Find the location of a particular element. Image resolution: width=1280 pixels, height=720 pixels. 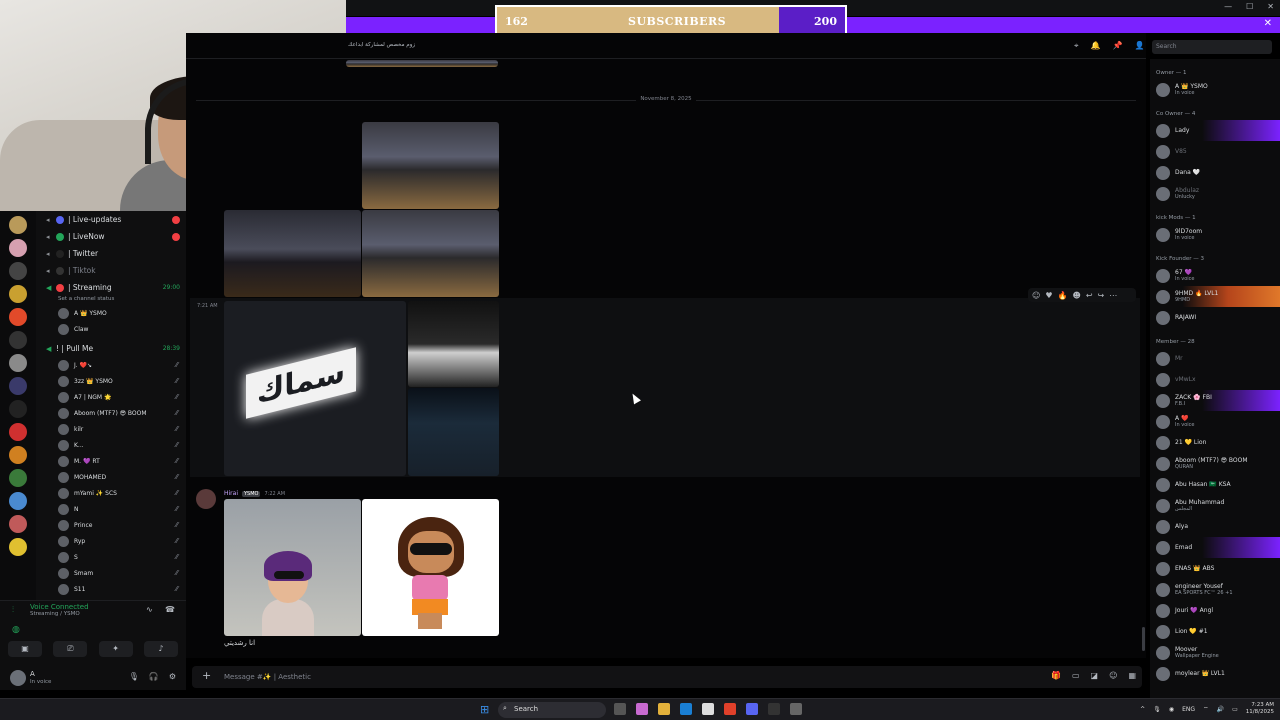

voice-user: Prince ⁄⁄ is located at coordinates (111, 525).